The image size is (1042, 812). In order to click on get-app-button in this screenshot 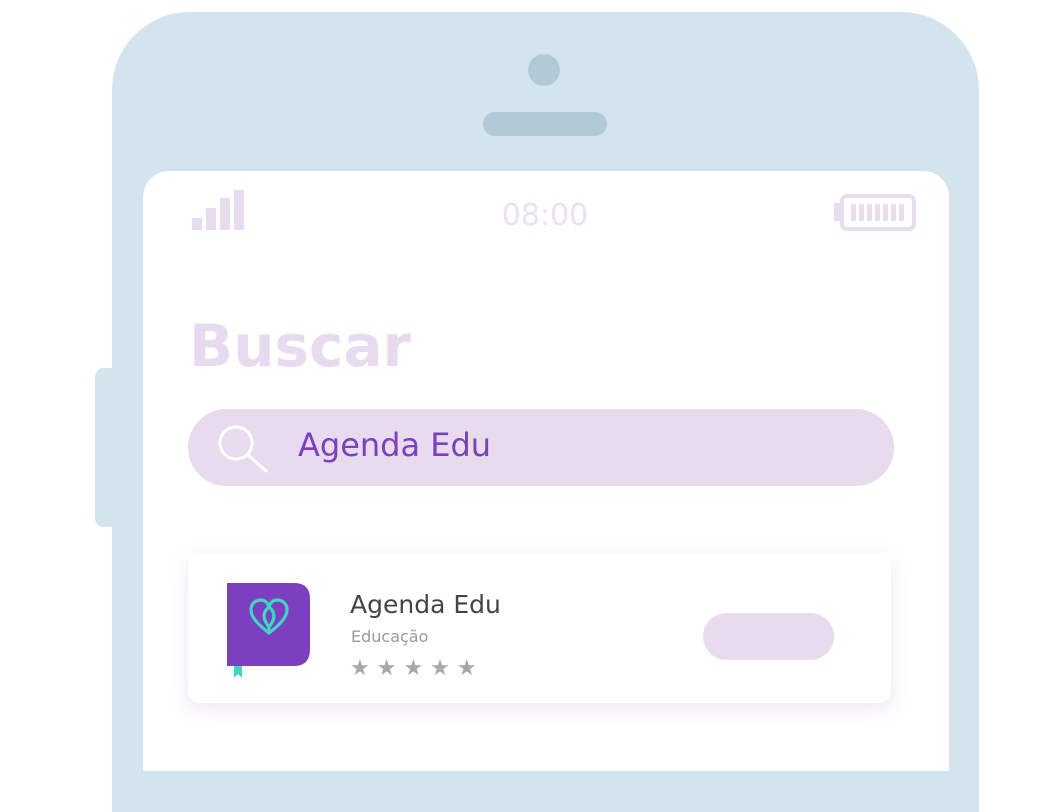, I will do `click(768, 636)`.